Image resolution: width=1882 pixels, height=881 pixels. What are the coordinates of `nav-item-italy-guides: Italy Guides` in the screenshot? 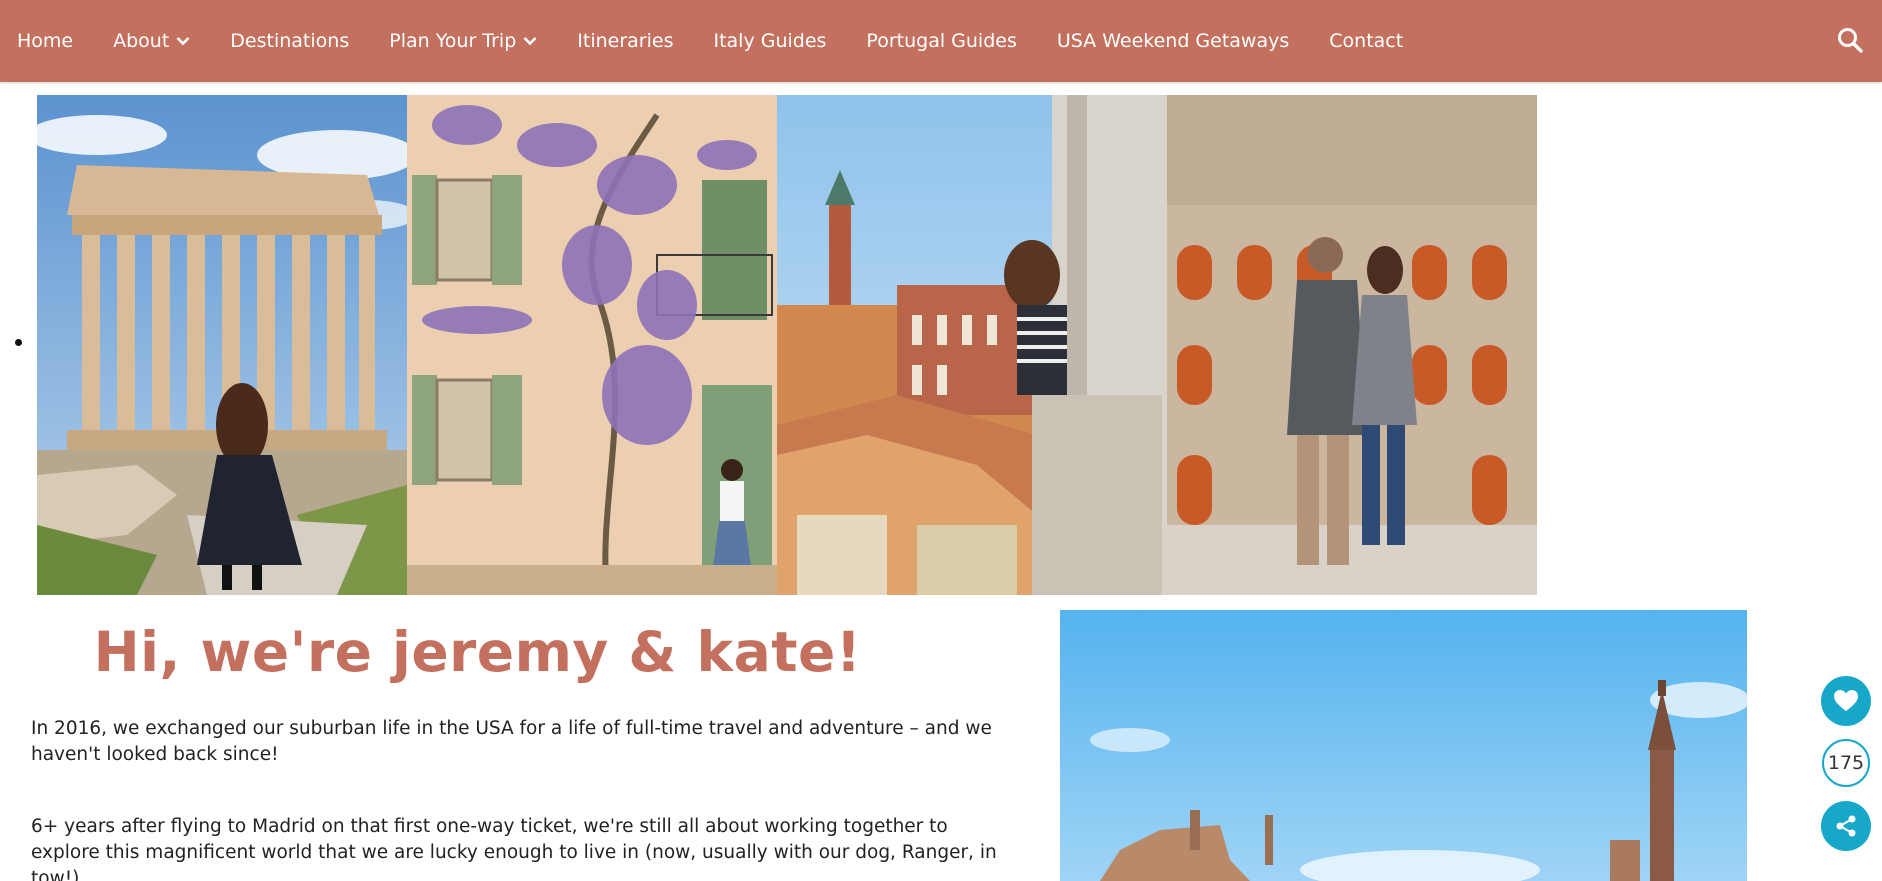 It's located at (769, 41).